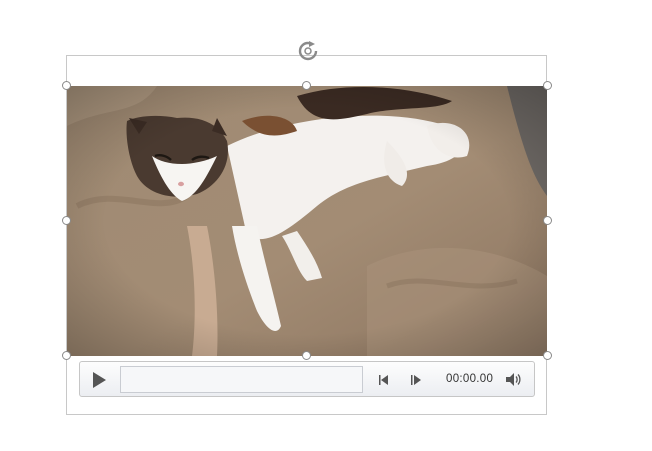 This screenshot has height=451, width=652. I want to click on rotate-icon, so click(308, 51).